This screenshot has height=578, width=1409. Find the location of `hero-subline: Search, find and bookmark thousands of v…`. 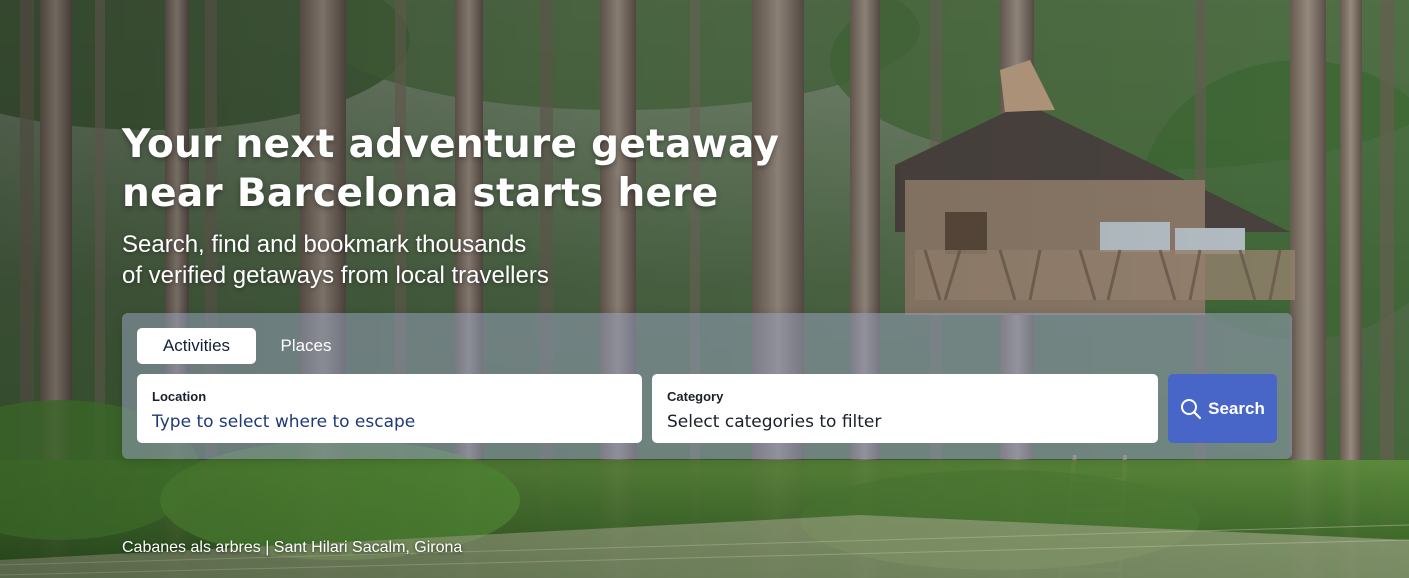

hero-subline: Search, find and bookmark thousands of v… is located at coordinates (402, 260).